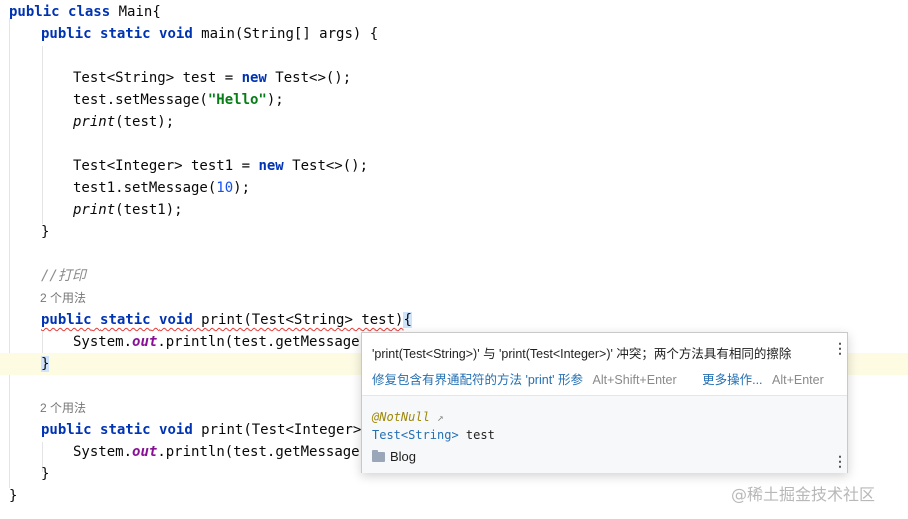 The height and width of the screenshot is (519, 908). I want to click on annotation-line: @NotNull ↗, so click(408, 417).